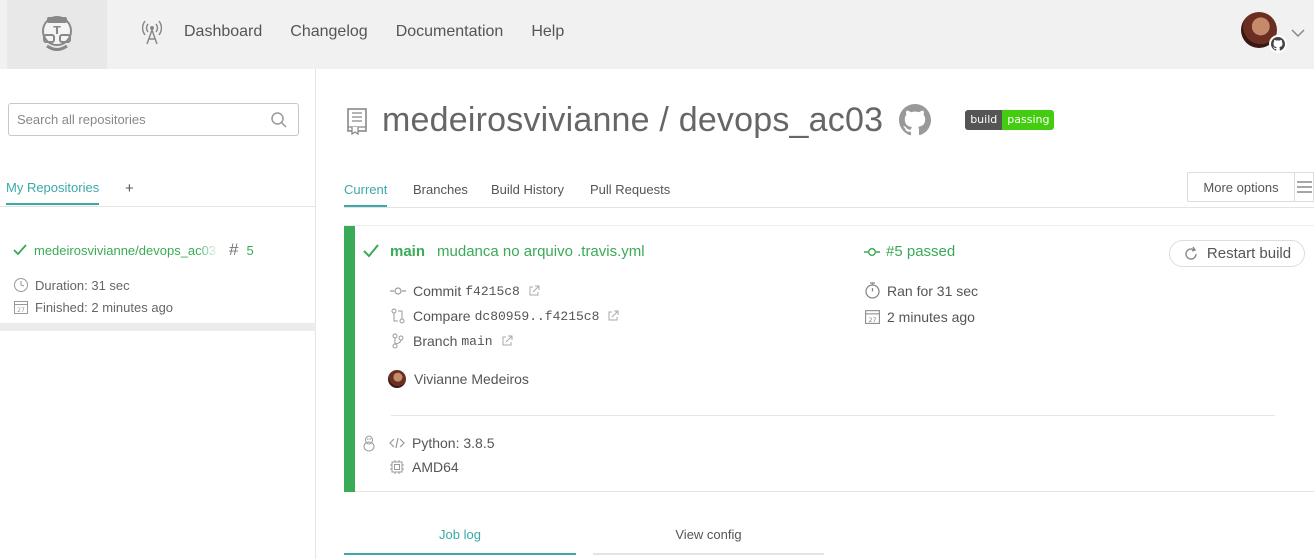 This screenshot has width=1314, height=559. I want to click on ran-for-row: Ran for 31 sec, so click(921, 290).